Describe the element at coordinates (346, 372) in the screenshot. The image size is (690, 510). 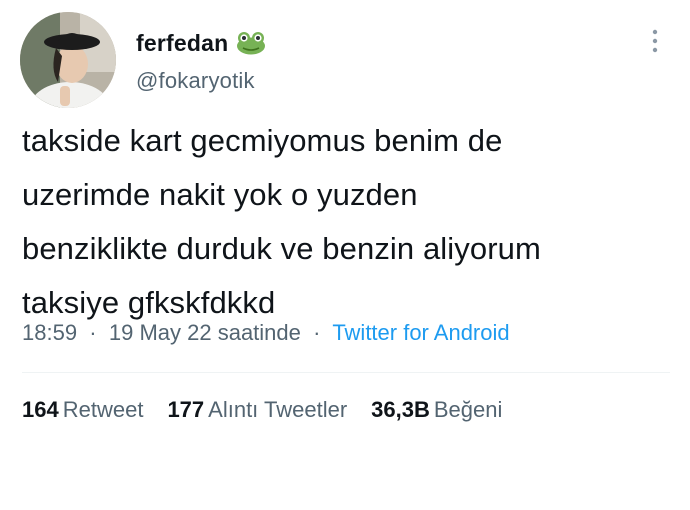
I see `divider` at that location.